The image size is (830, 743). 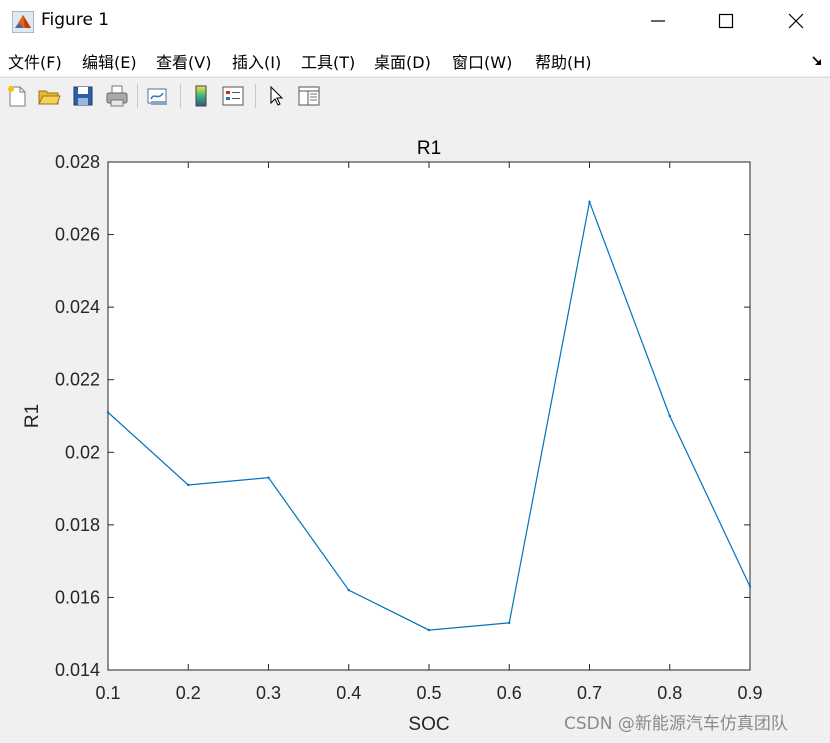 What do you see at coordinates (669, 693) in the screenshot?
I see `x-tick-label: 0.8` at bounding box center [669, 693].